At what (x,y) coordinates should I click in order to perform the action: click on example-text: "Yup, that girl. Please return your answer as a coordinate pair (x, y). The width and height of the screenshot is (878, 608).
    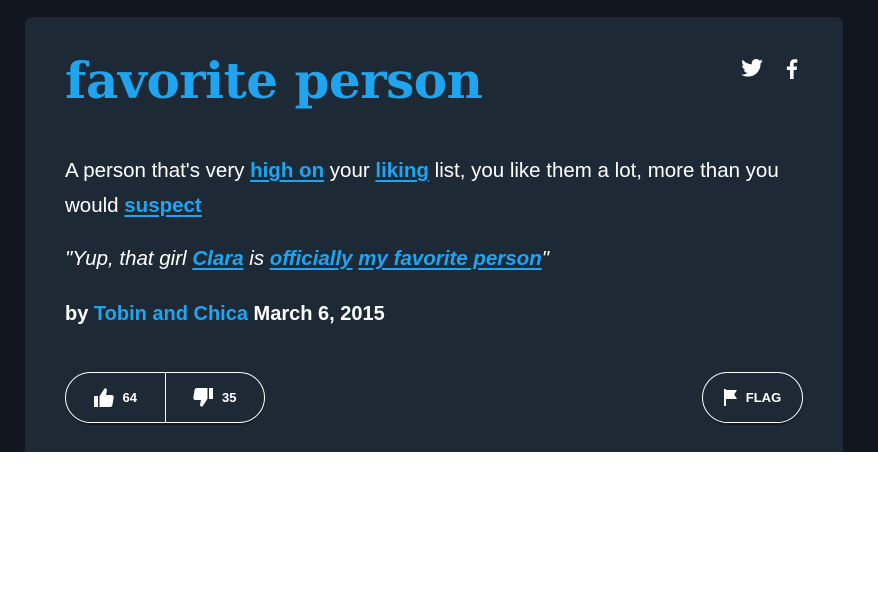
    Looking at the image, I should click on (129, 258).